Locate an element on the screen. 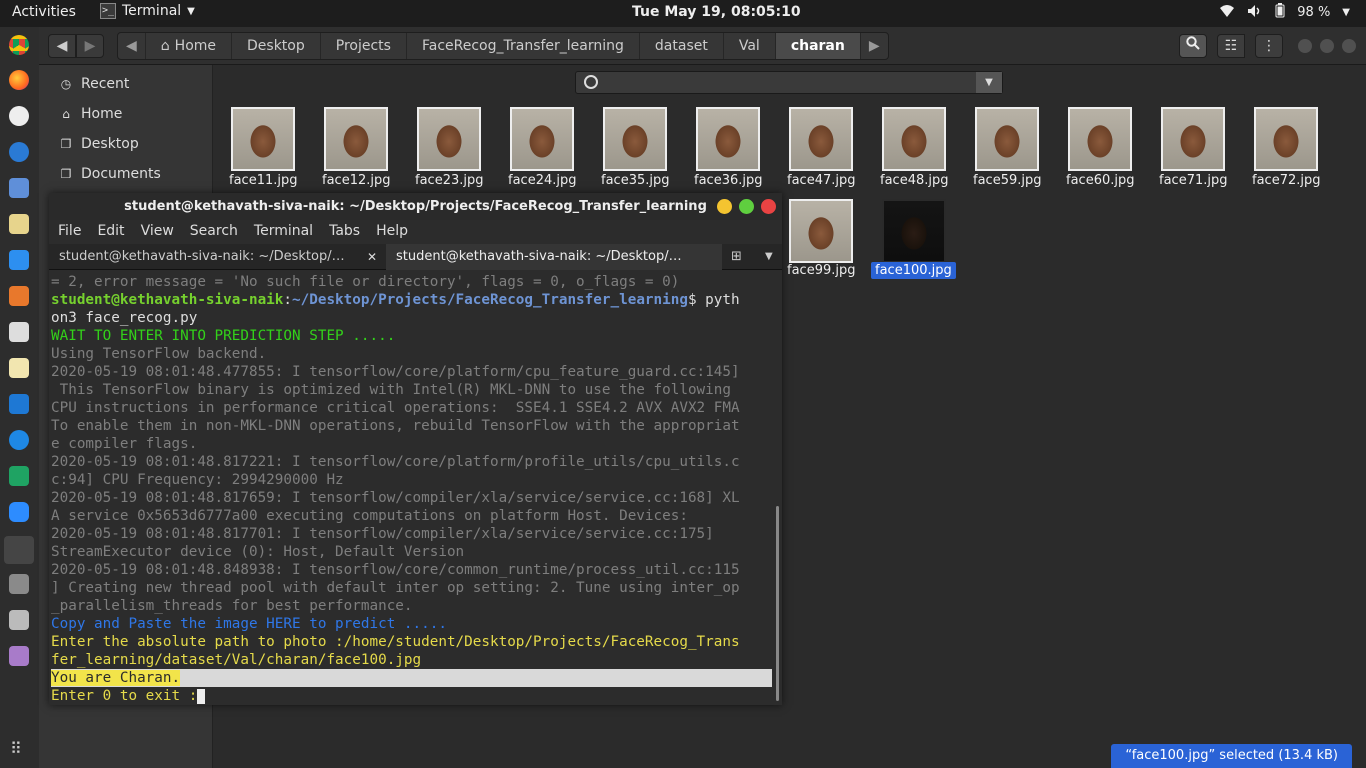 The width and height of the screenshot is (1366, 768). firefox-icon is located at coordinates (19, 80).